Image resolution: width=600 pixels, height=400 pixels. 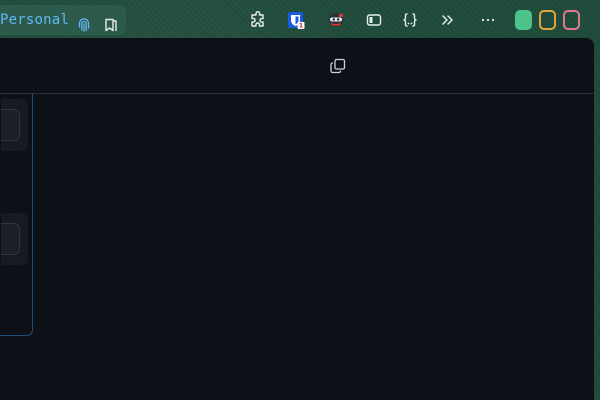 I want to click on bookmark-icon, so click(x=111, y=25).